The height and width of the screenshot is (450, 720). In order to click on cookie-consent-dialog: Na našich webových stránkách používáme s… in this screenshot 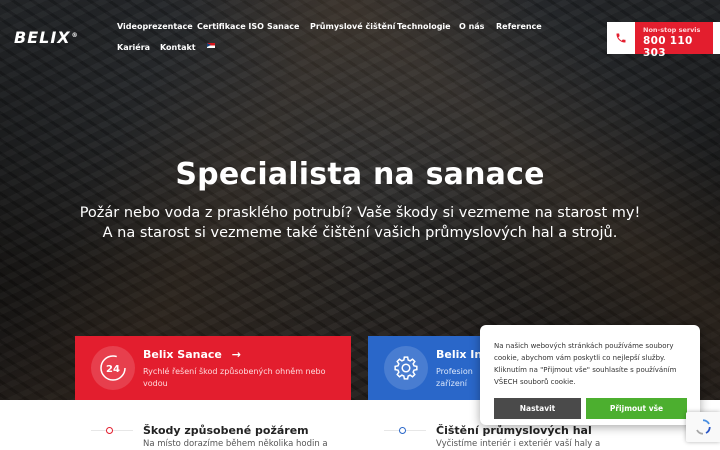, I will do `click(590, 375)`.